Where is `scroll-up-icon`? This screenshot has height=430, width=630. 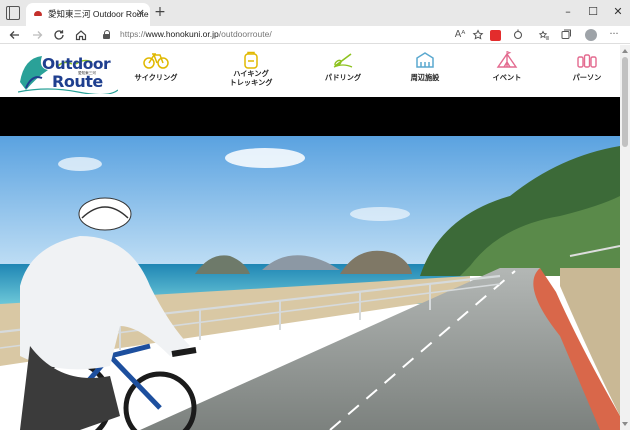 scroll-up-icon is located at coordinates (625, 51).